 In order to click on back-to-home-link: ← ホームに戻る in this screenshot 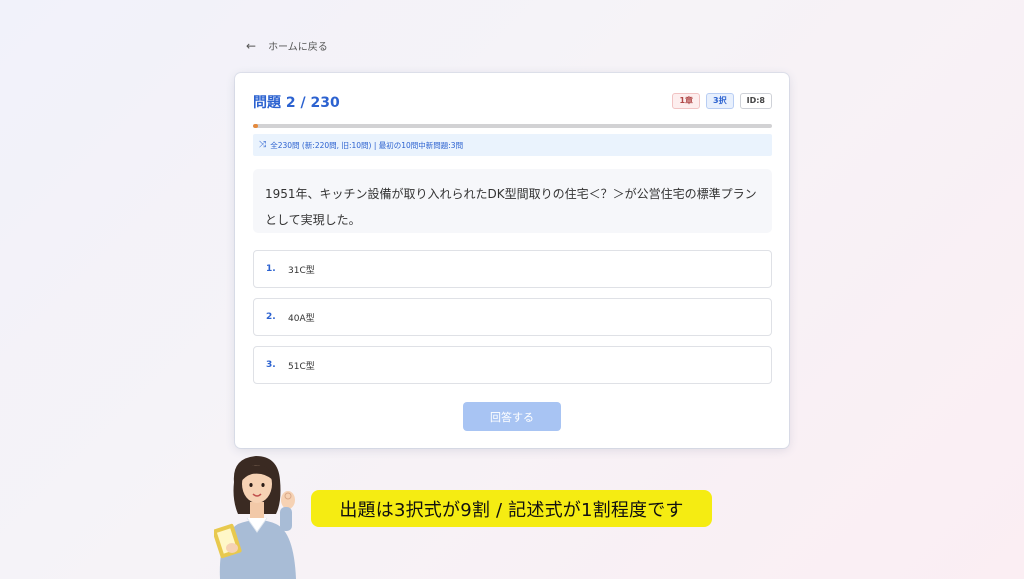, I will do `click(287, 46)`.